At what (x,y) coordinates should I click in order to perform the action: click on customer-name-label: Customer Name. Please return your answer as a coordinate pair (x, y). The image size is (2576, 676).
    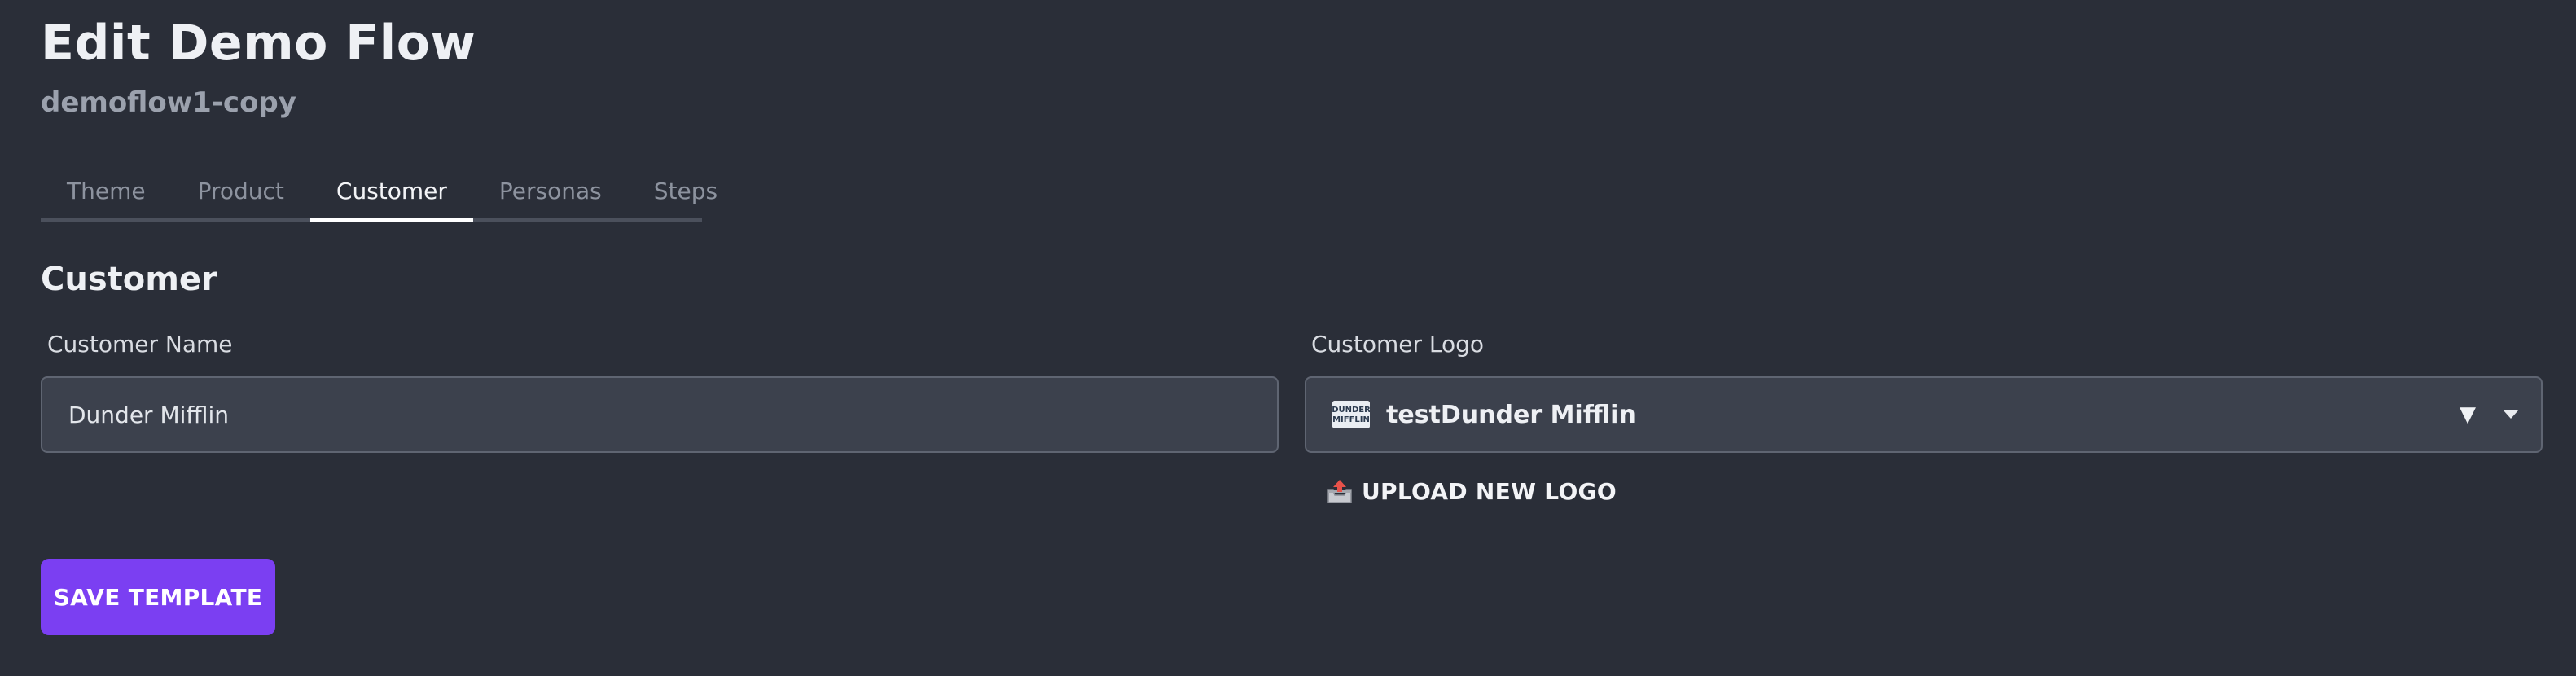
    Looking at the image, I should click on (140, 344).